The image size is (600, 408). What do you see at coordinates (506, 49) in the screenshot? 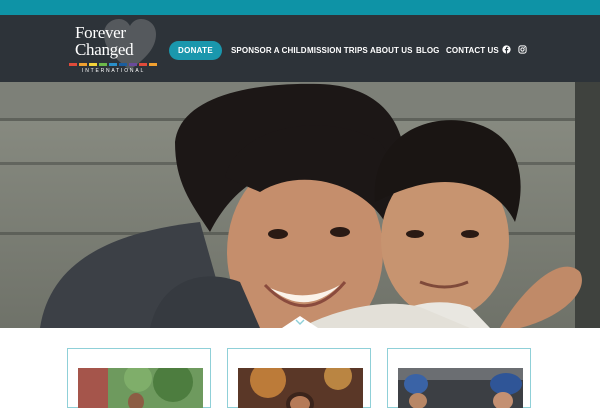
I see `facebook-icon` at bounding box center [506, 49].